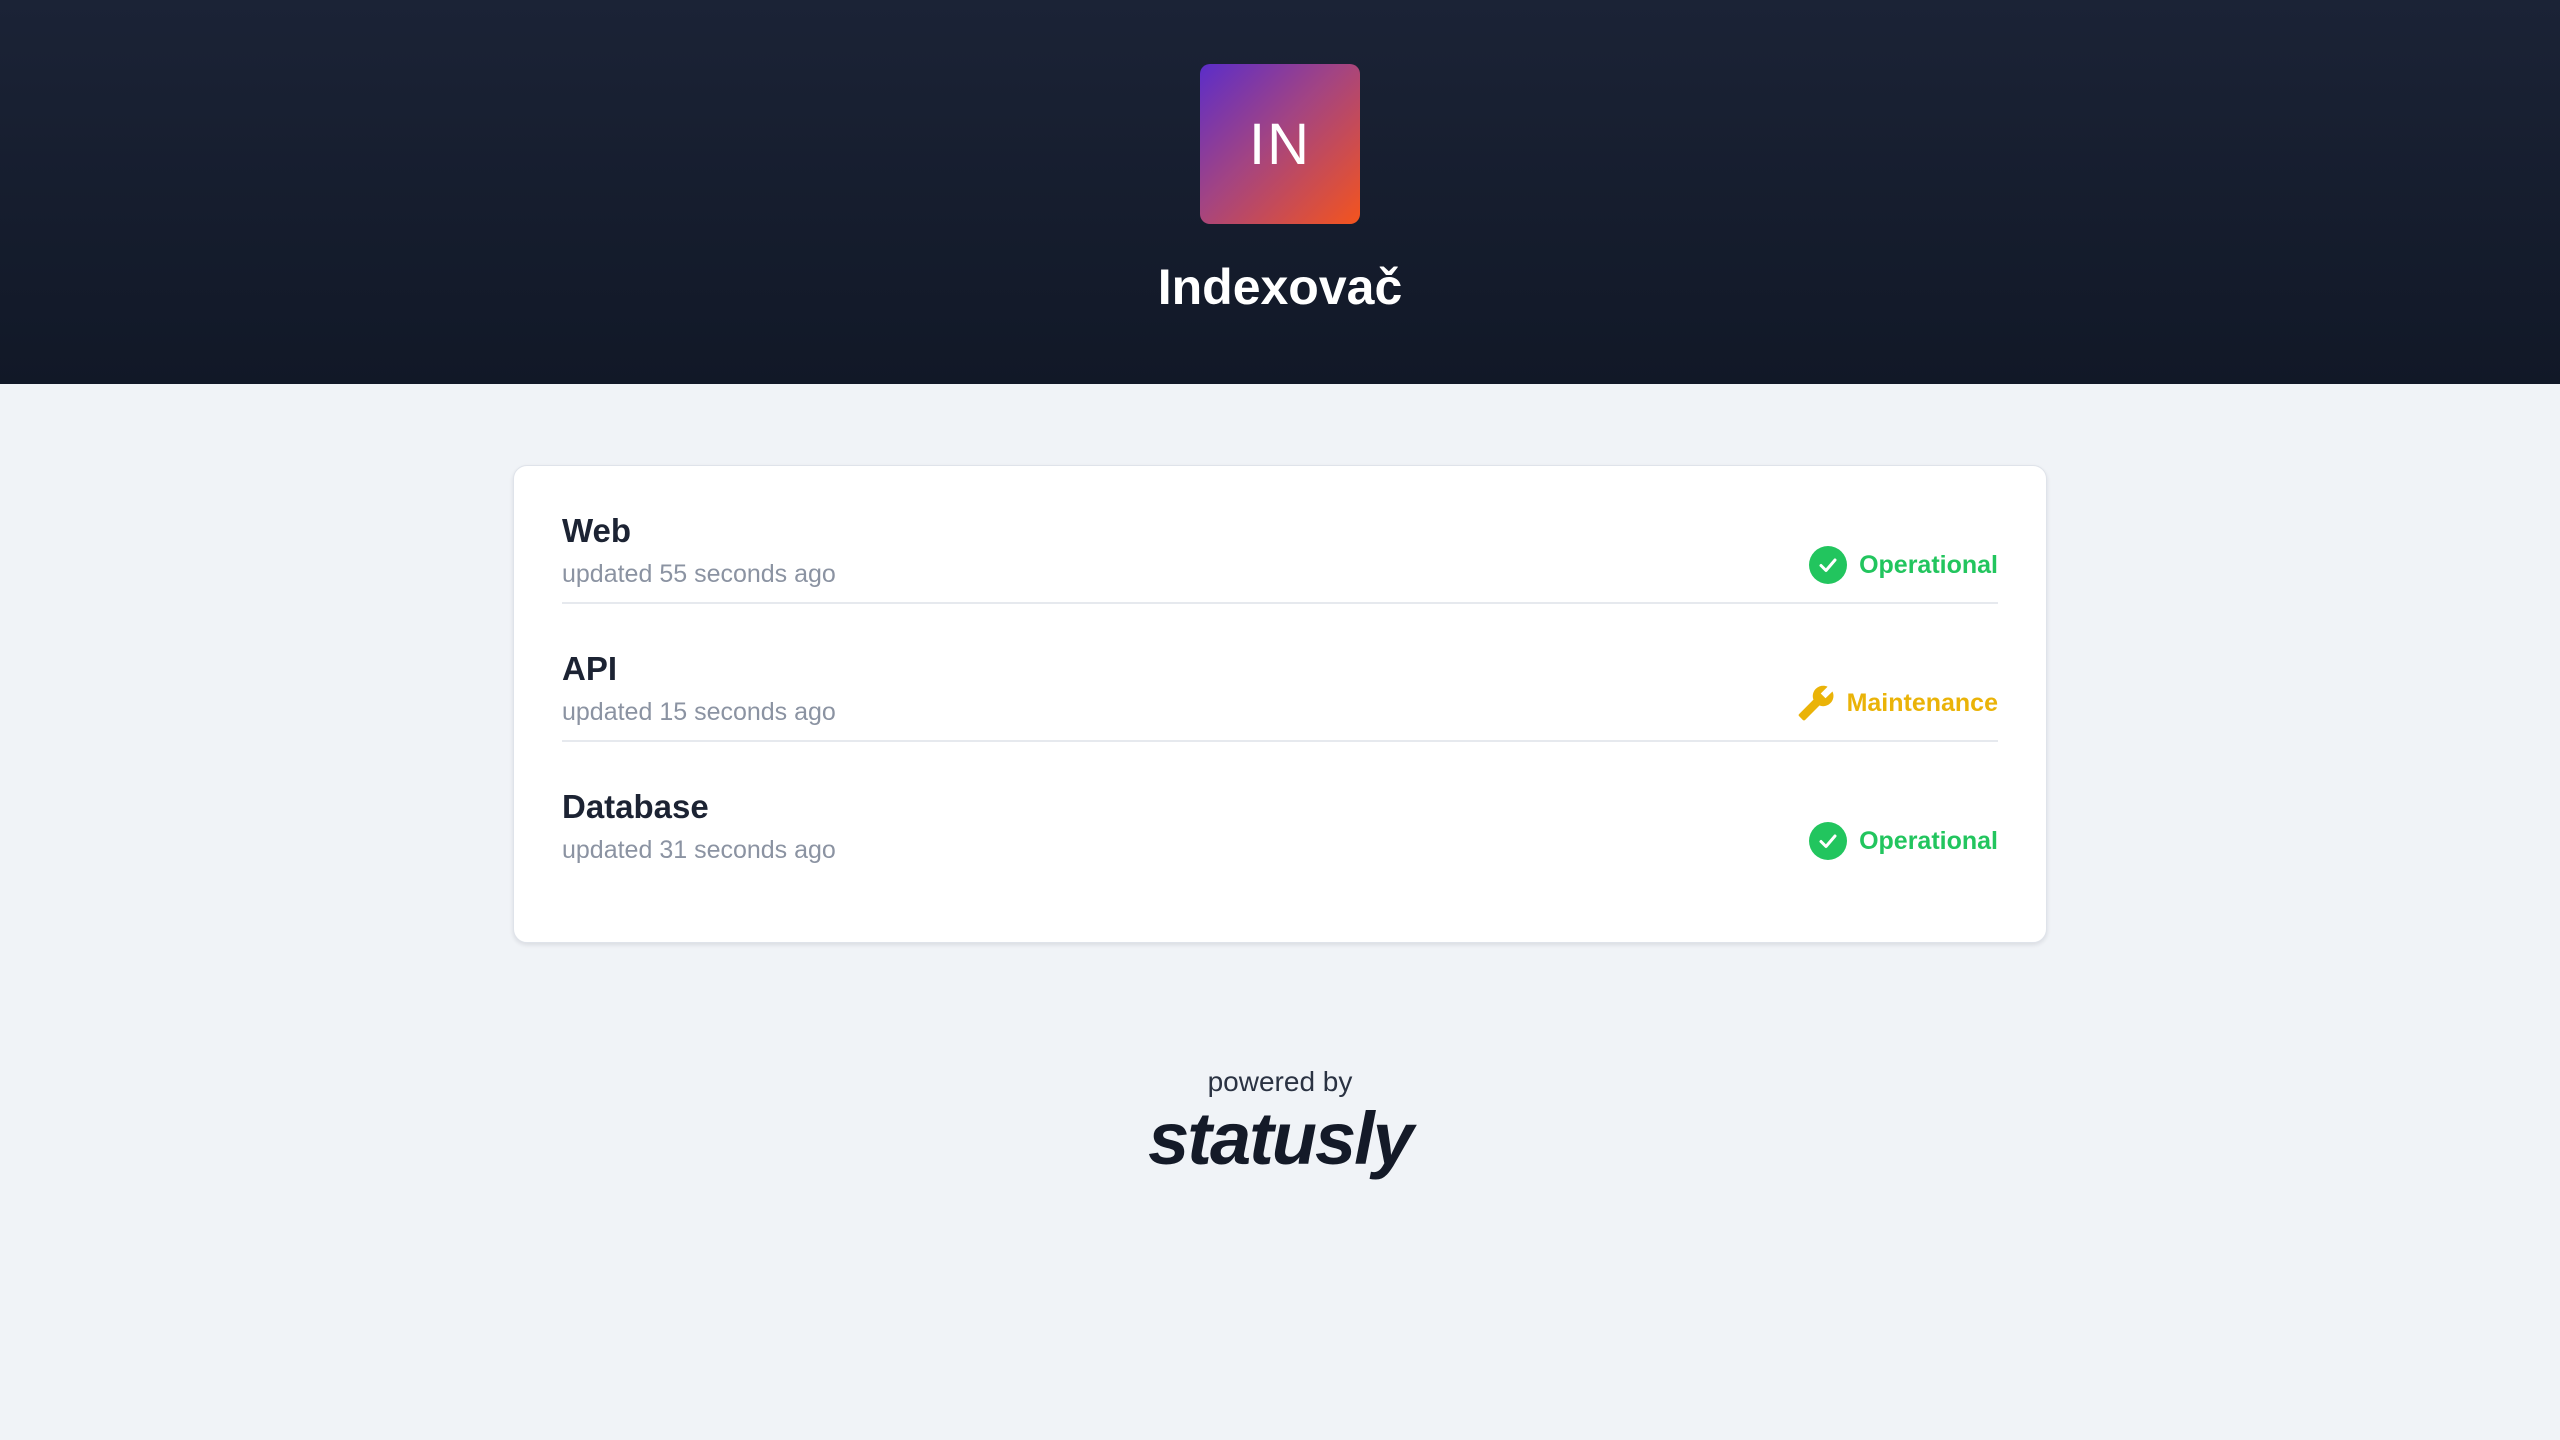 The height and width of the screenshot is (1440, 2560). What do you see at coordinates (597, 530) in the screenshot?
I see `service-name: Web` at bounding box center [597, 530].